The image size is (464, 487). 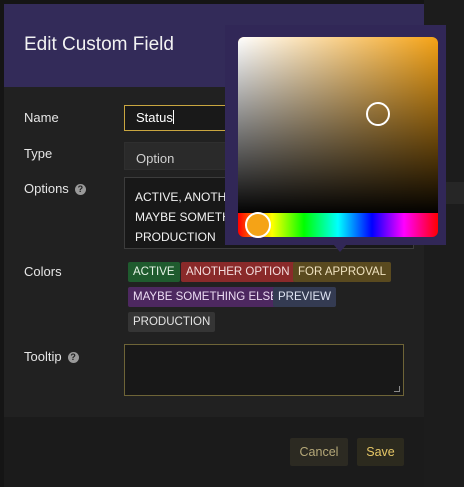 I want to click on hue-slider, so click(x=338, y=225).